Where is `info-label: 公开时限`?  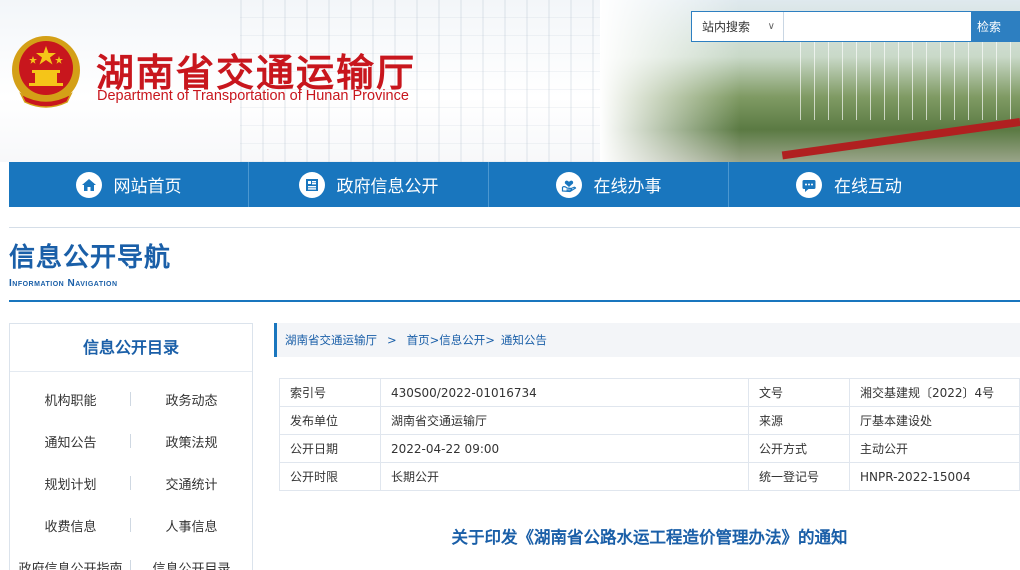
info-label: 公开时限 is located at coordinates (330, 476).